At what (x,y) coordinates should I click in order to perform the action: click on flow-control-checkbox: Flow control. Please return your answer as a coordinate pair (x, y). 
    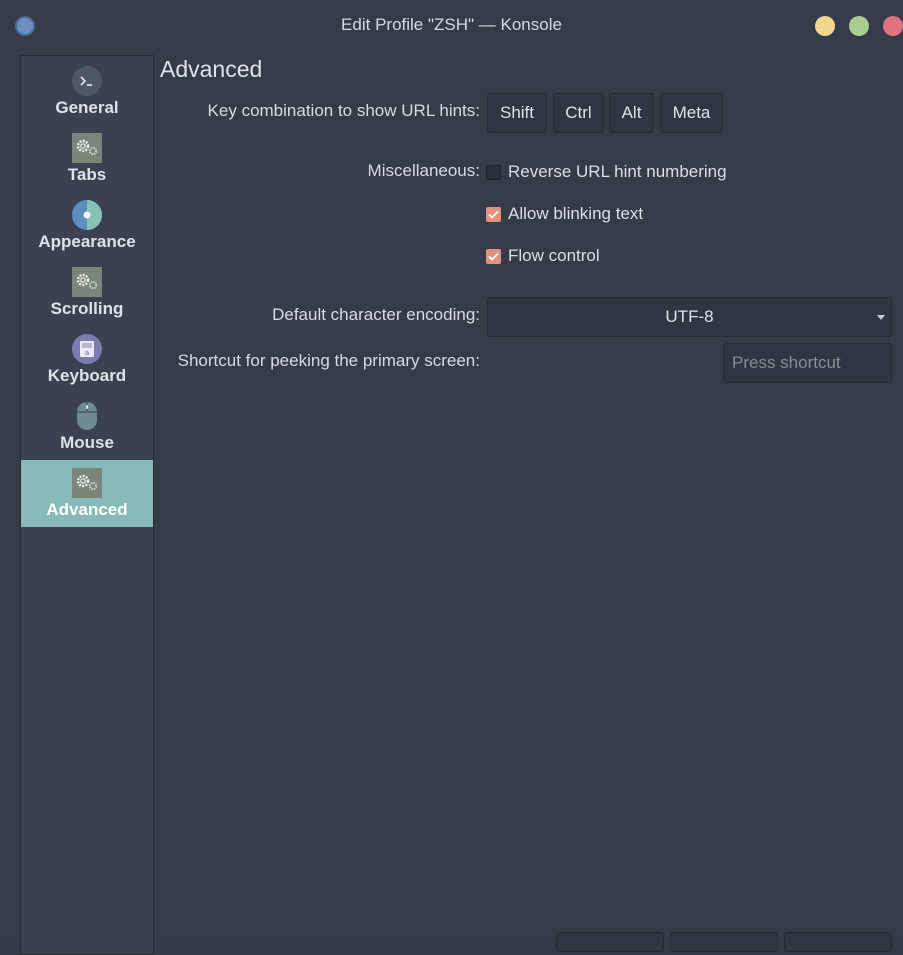
    Looking at the image, I should click on (543, 256).